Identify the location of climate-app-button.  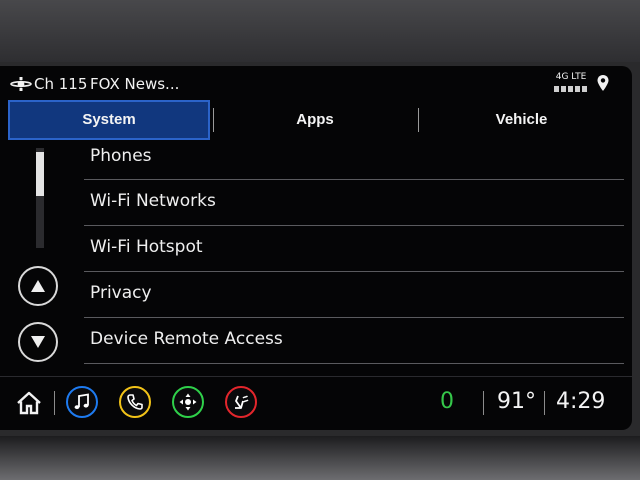
(241, 402).